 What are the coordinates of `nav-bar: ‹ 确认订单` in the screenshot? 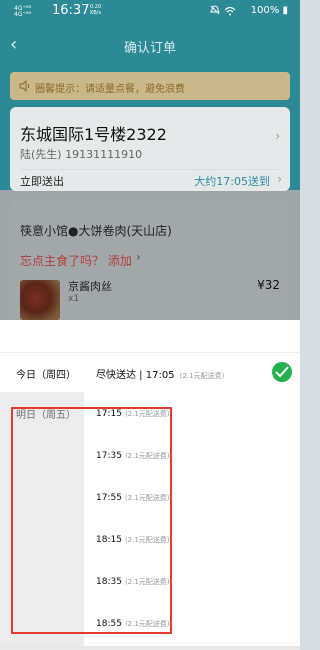 It's located at (150, 45).